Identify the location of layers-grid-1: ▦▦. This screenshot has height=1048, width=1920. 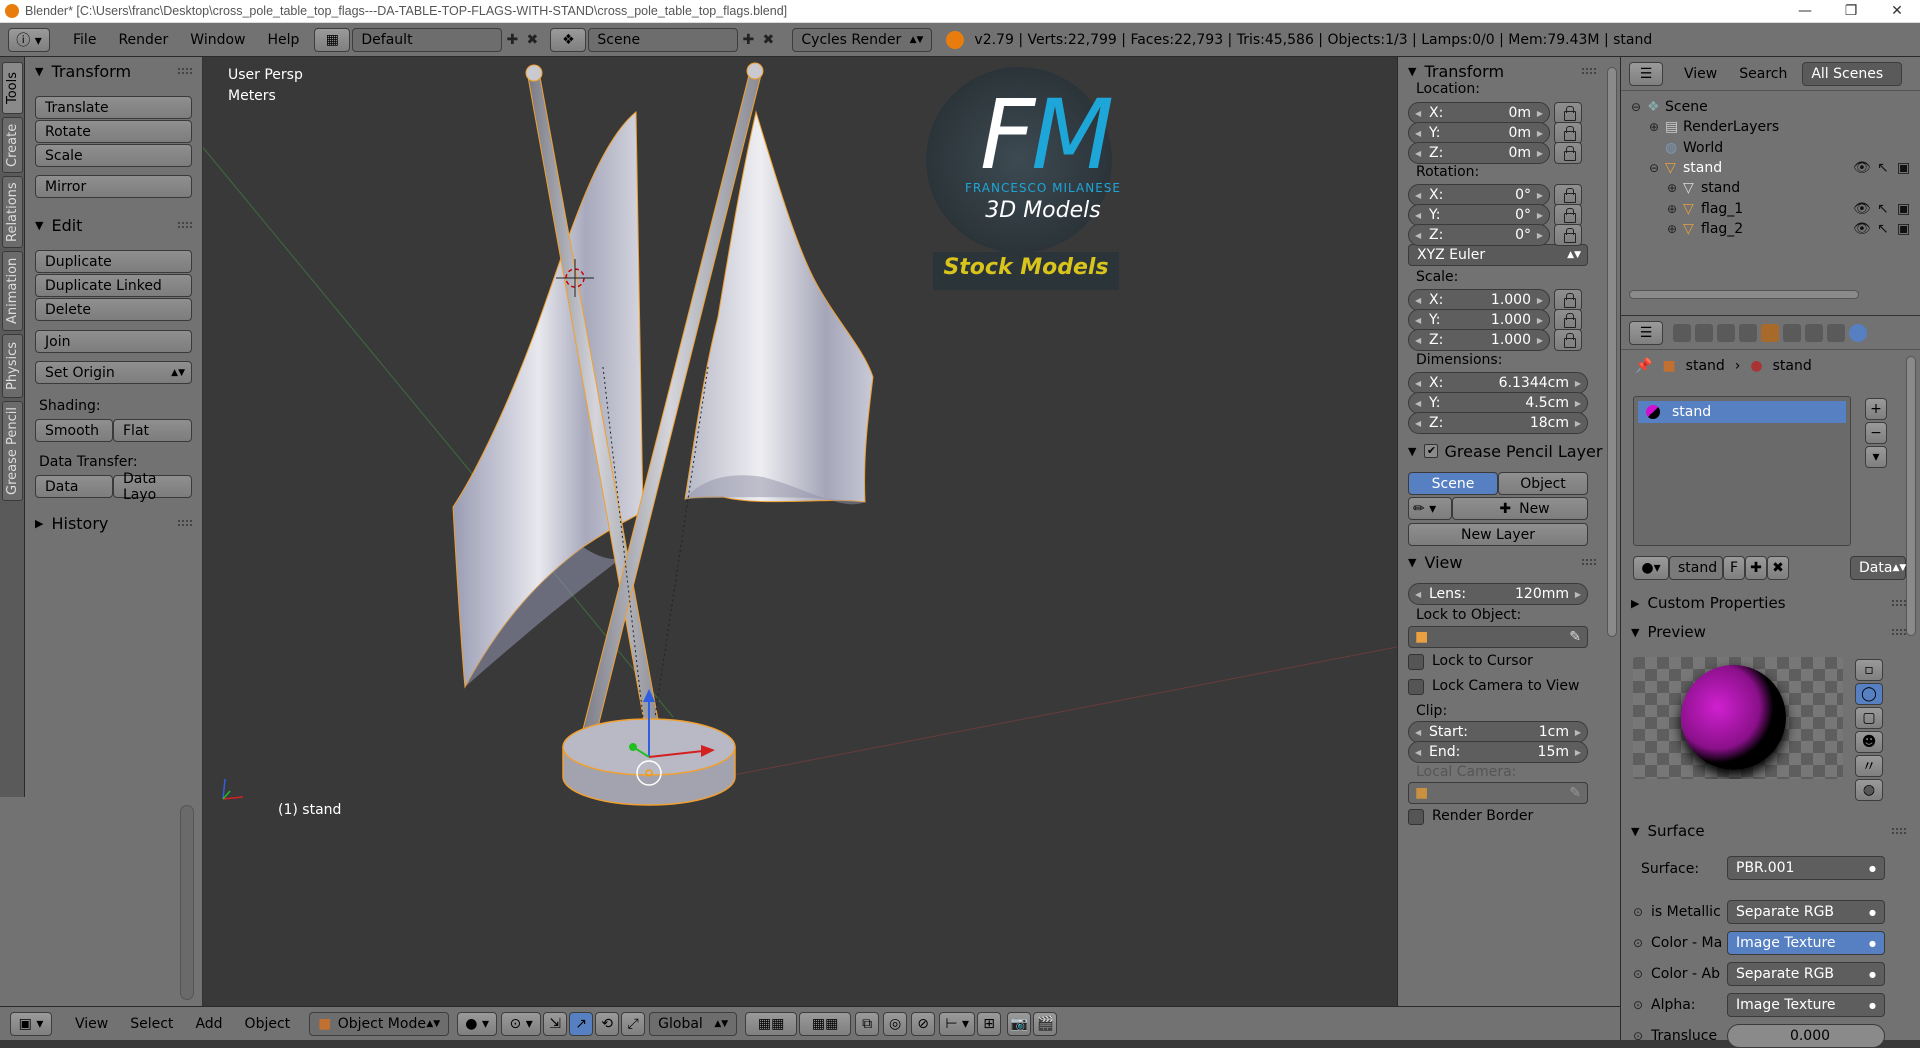
(771, 1023).